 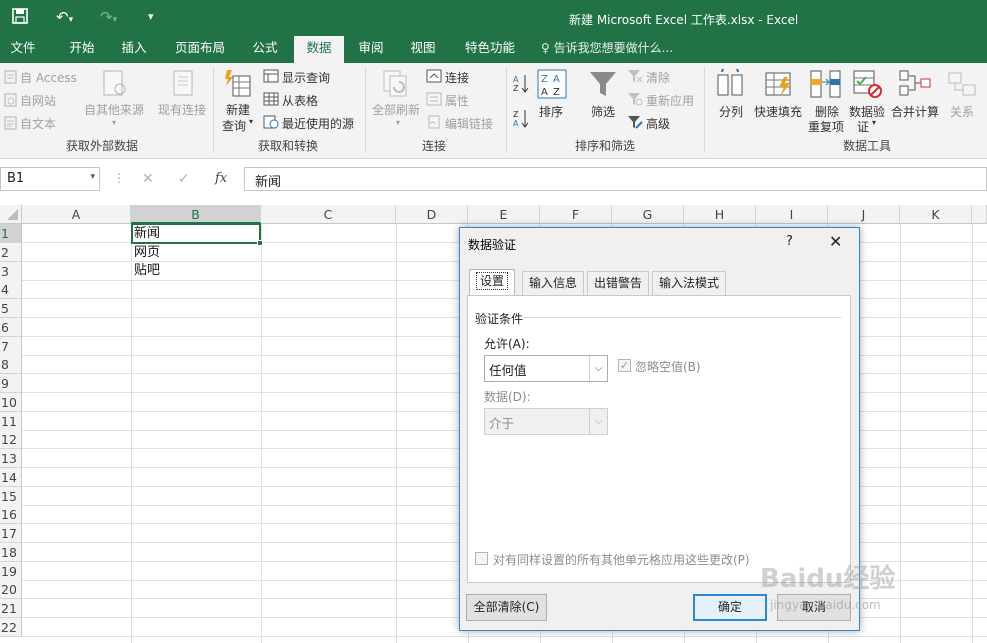 What do you see at coordinates (615, 179) in the screenshot?
I see `formula-input: 新闻` at bounding box center [615, 179].